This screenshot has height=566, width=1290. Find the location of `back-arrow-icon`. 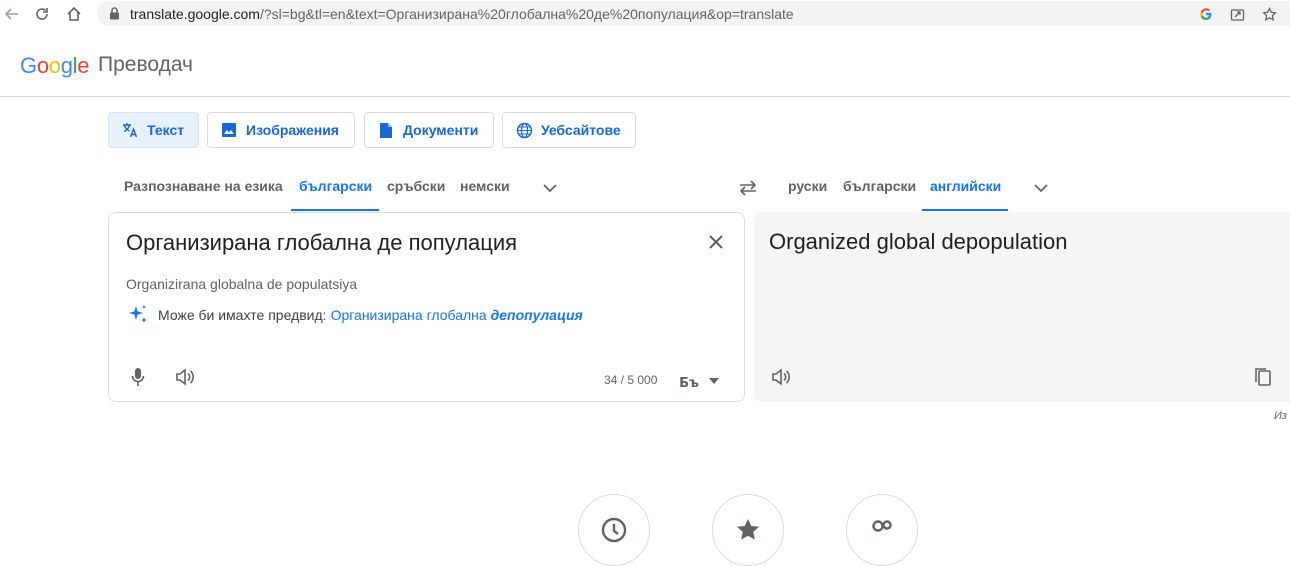

back-arrow-icon is located at coordinates (12, 14).